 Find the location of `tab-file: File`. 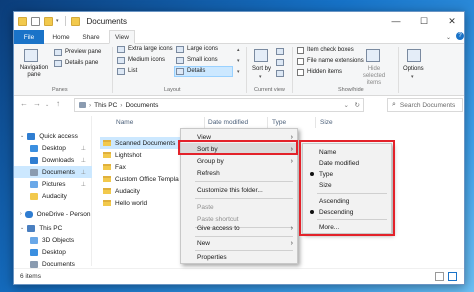

tab-file: File is located at coordinates (29, 37).